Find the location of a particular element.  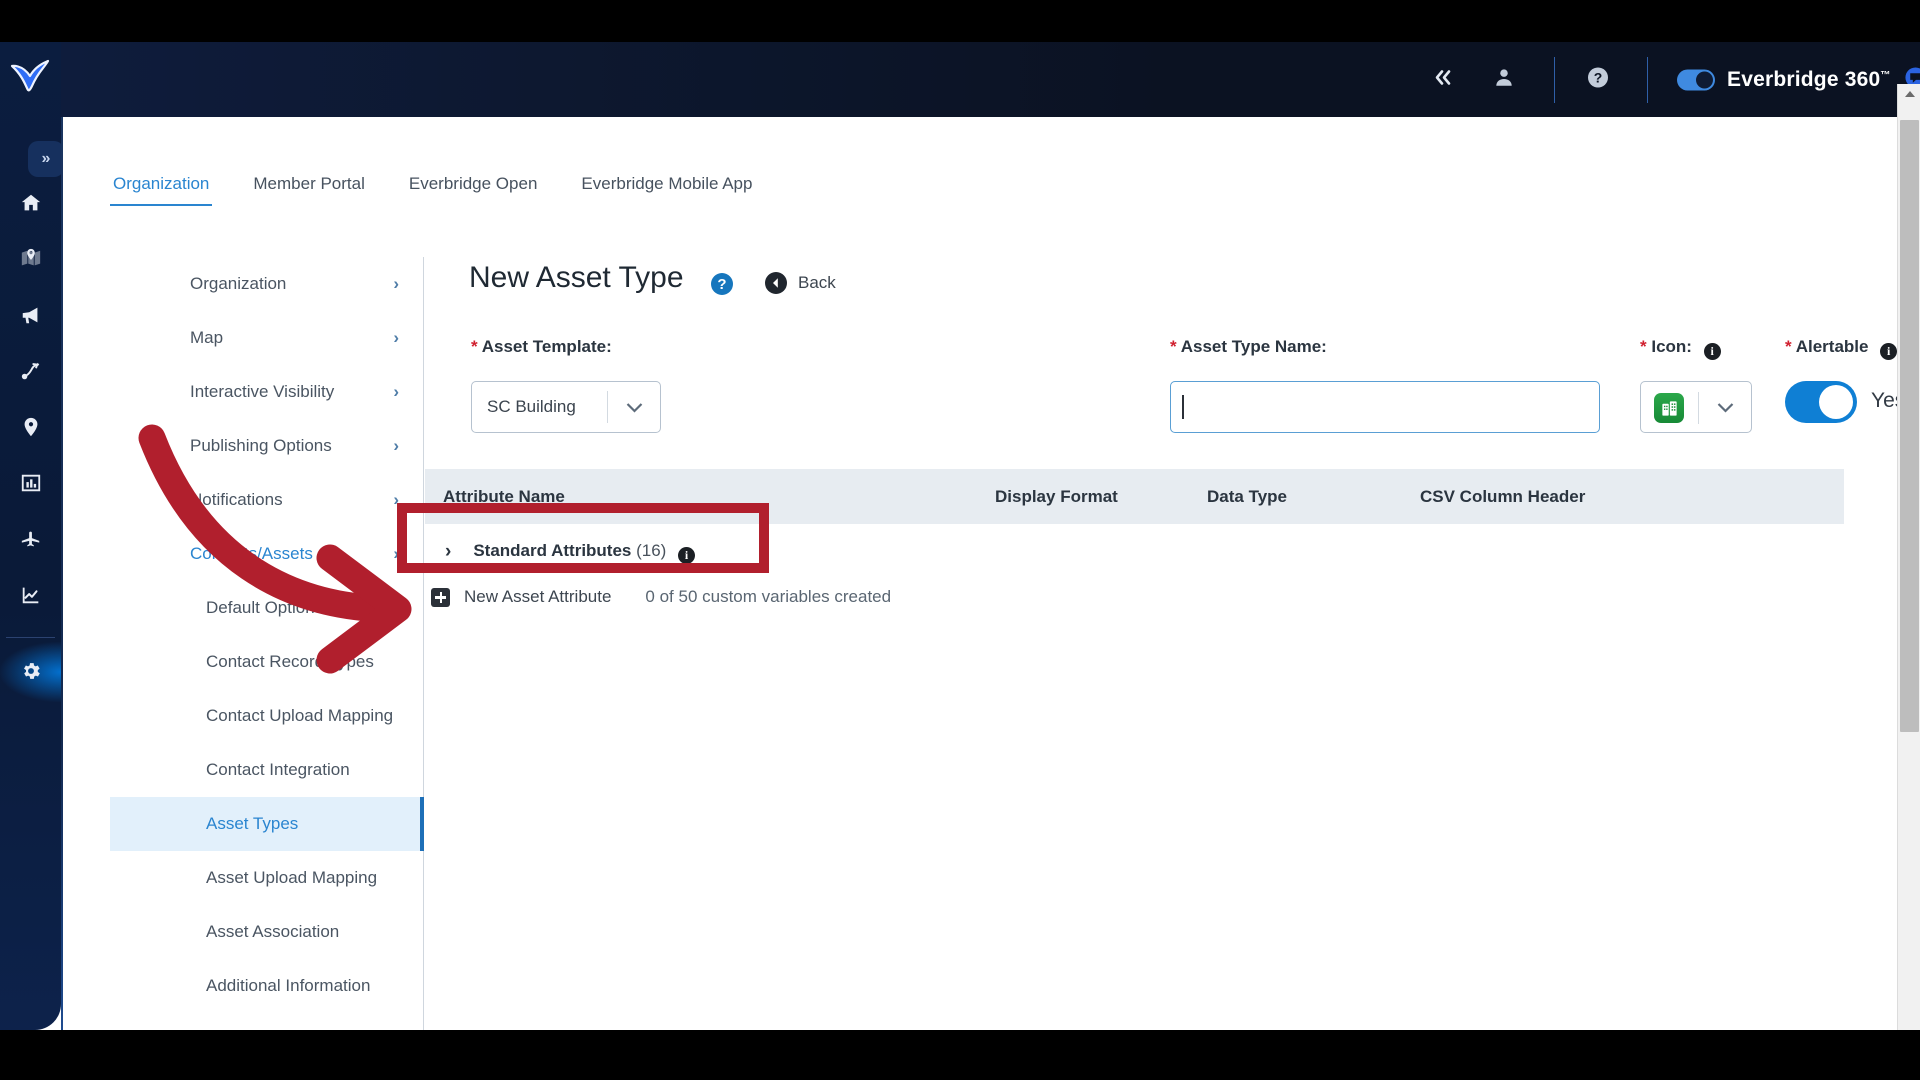

alertable-label: * Alertable i is located at coordinates (1841, 348).